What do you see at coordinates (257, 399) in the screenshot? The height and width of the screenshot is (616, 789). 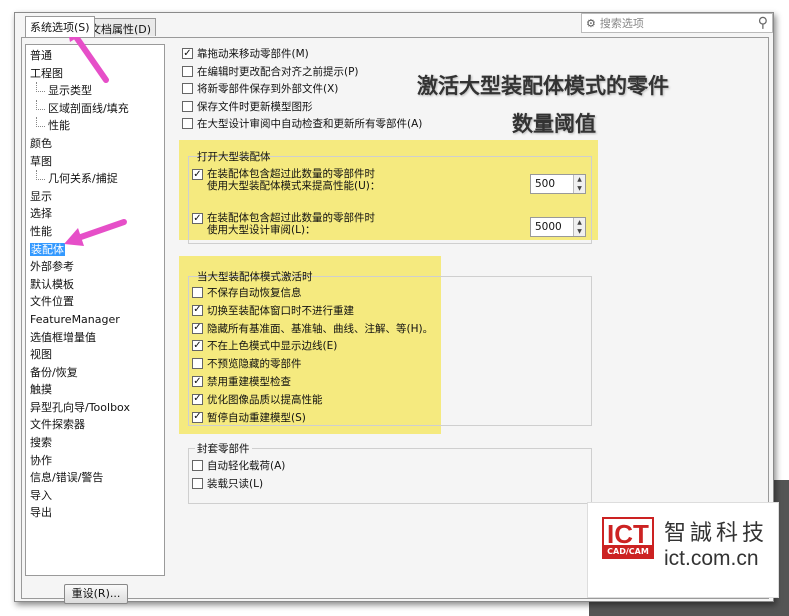 I see `large-mode-option: ✓ 优化图像品质以提高性能` at bounding box center [257, 399].